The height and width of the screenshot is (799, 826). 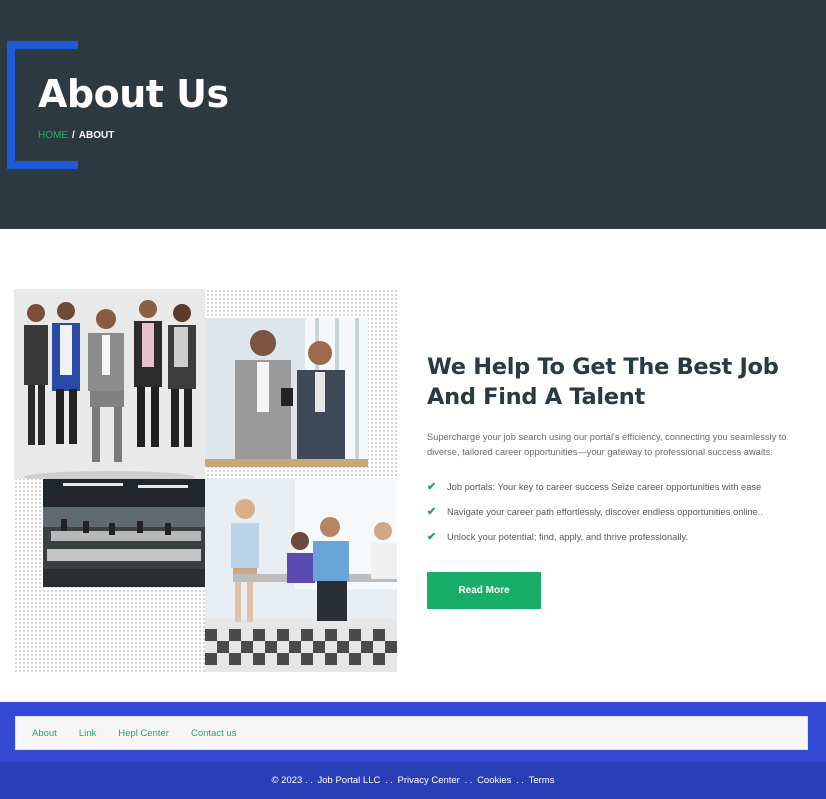 I want to click on footer-link-contact: Contact us, so click(x=213, y=733).